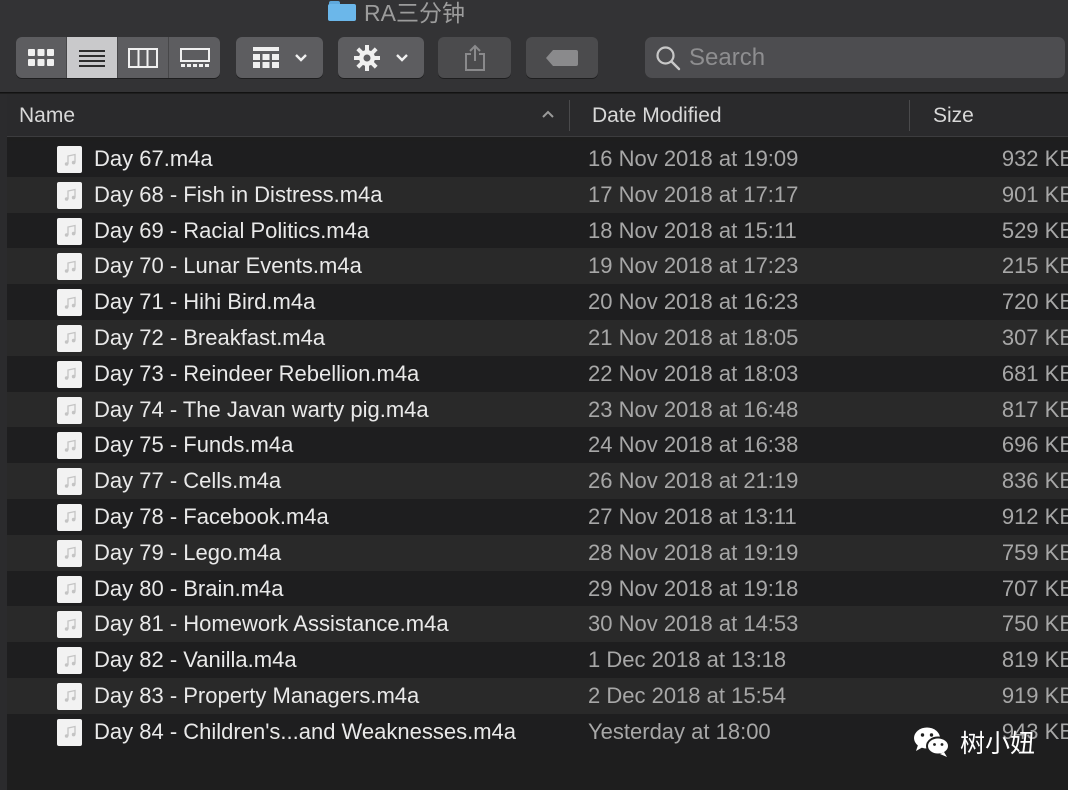 The image size is (1068, 790). Describe the element at coordinates (692, 230) in the screenshot. I see `file-date-modified: 18 Nov 2018 at 15:11` at that location.